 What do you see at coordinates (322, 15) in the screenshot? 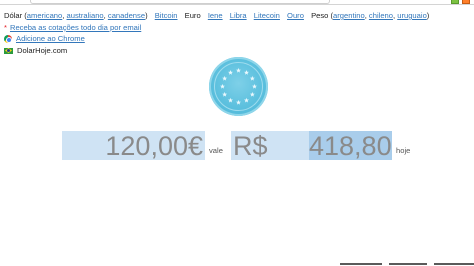
I see `nav-peso-label: Peso (` at bounding box center [322, 15].